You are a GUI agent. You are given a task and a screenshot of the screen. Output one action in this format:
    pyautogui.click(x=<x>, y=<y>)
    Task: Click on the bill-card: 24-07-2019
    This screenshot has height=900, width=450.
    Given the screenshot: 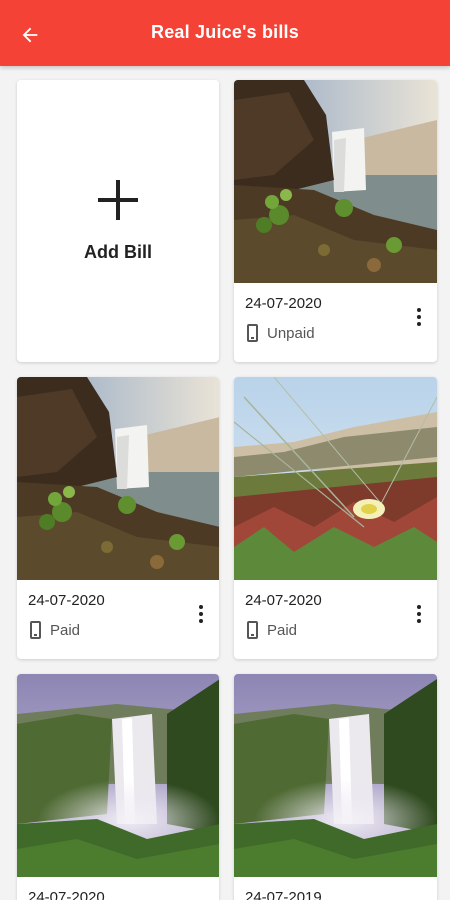 What is the action you would take?
    pyautogui.click(x=335, y=787)
    